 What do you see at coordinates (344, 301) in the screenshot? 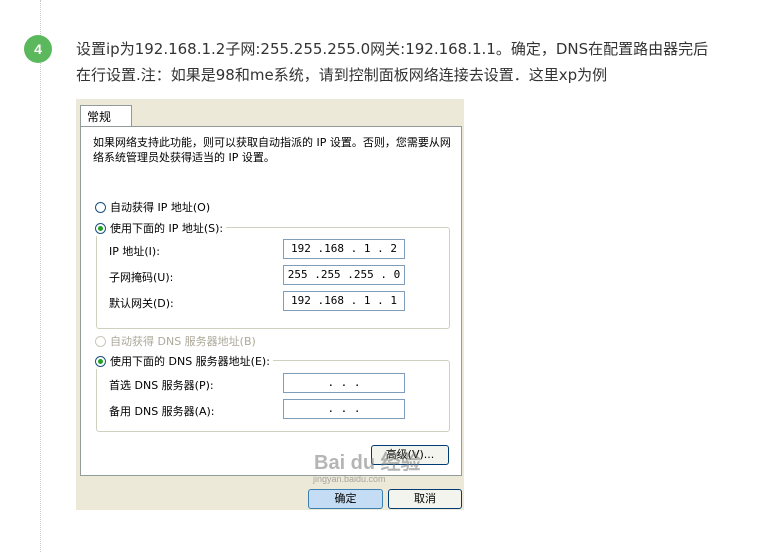
I see `gateway-input: 192 .168 . 1 . 1` at bounding box center [344, 301].